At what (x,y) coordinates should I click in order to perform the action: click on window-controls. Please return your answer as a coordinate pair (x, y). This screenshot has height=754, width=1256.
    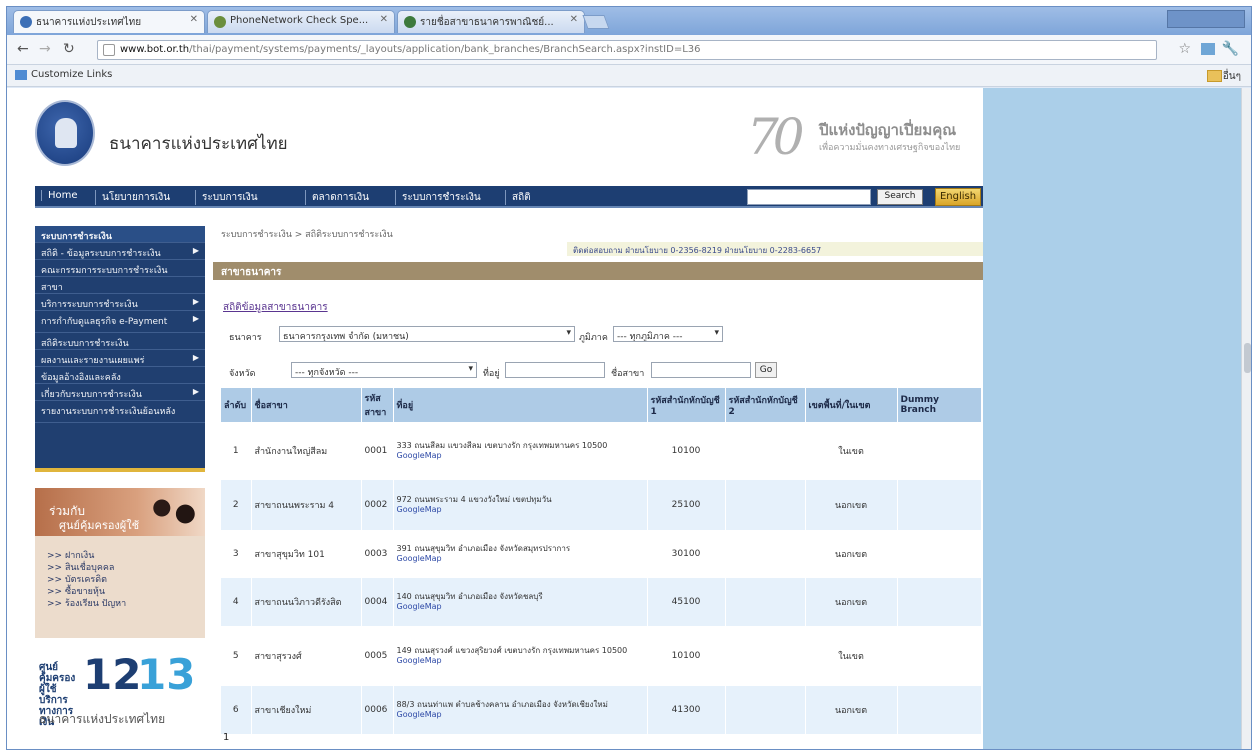
    Looking at the image, I should click on (1206, 19).